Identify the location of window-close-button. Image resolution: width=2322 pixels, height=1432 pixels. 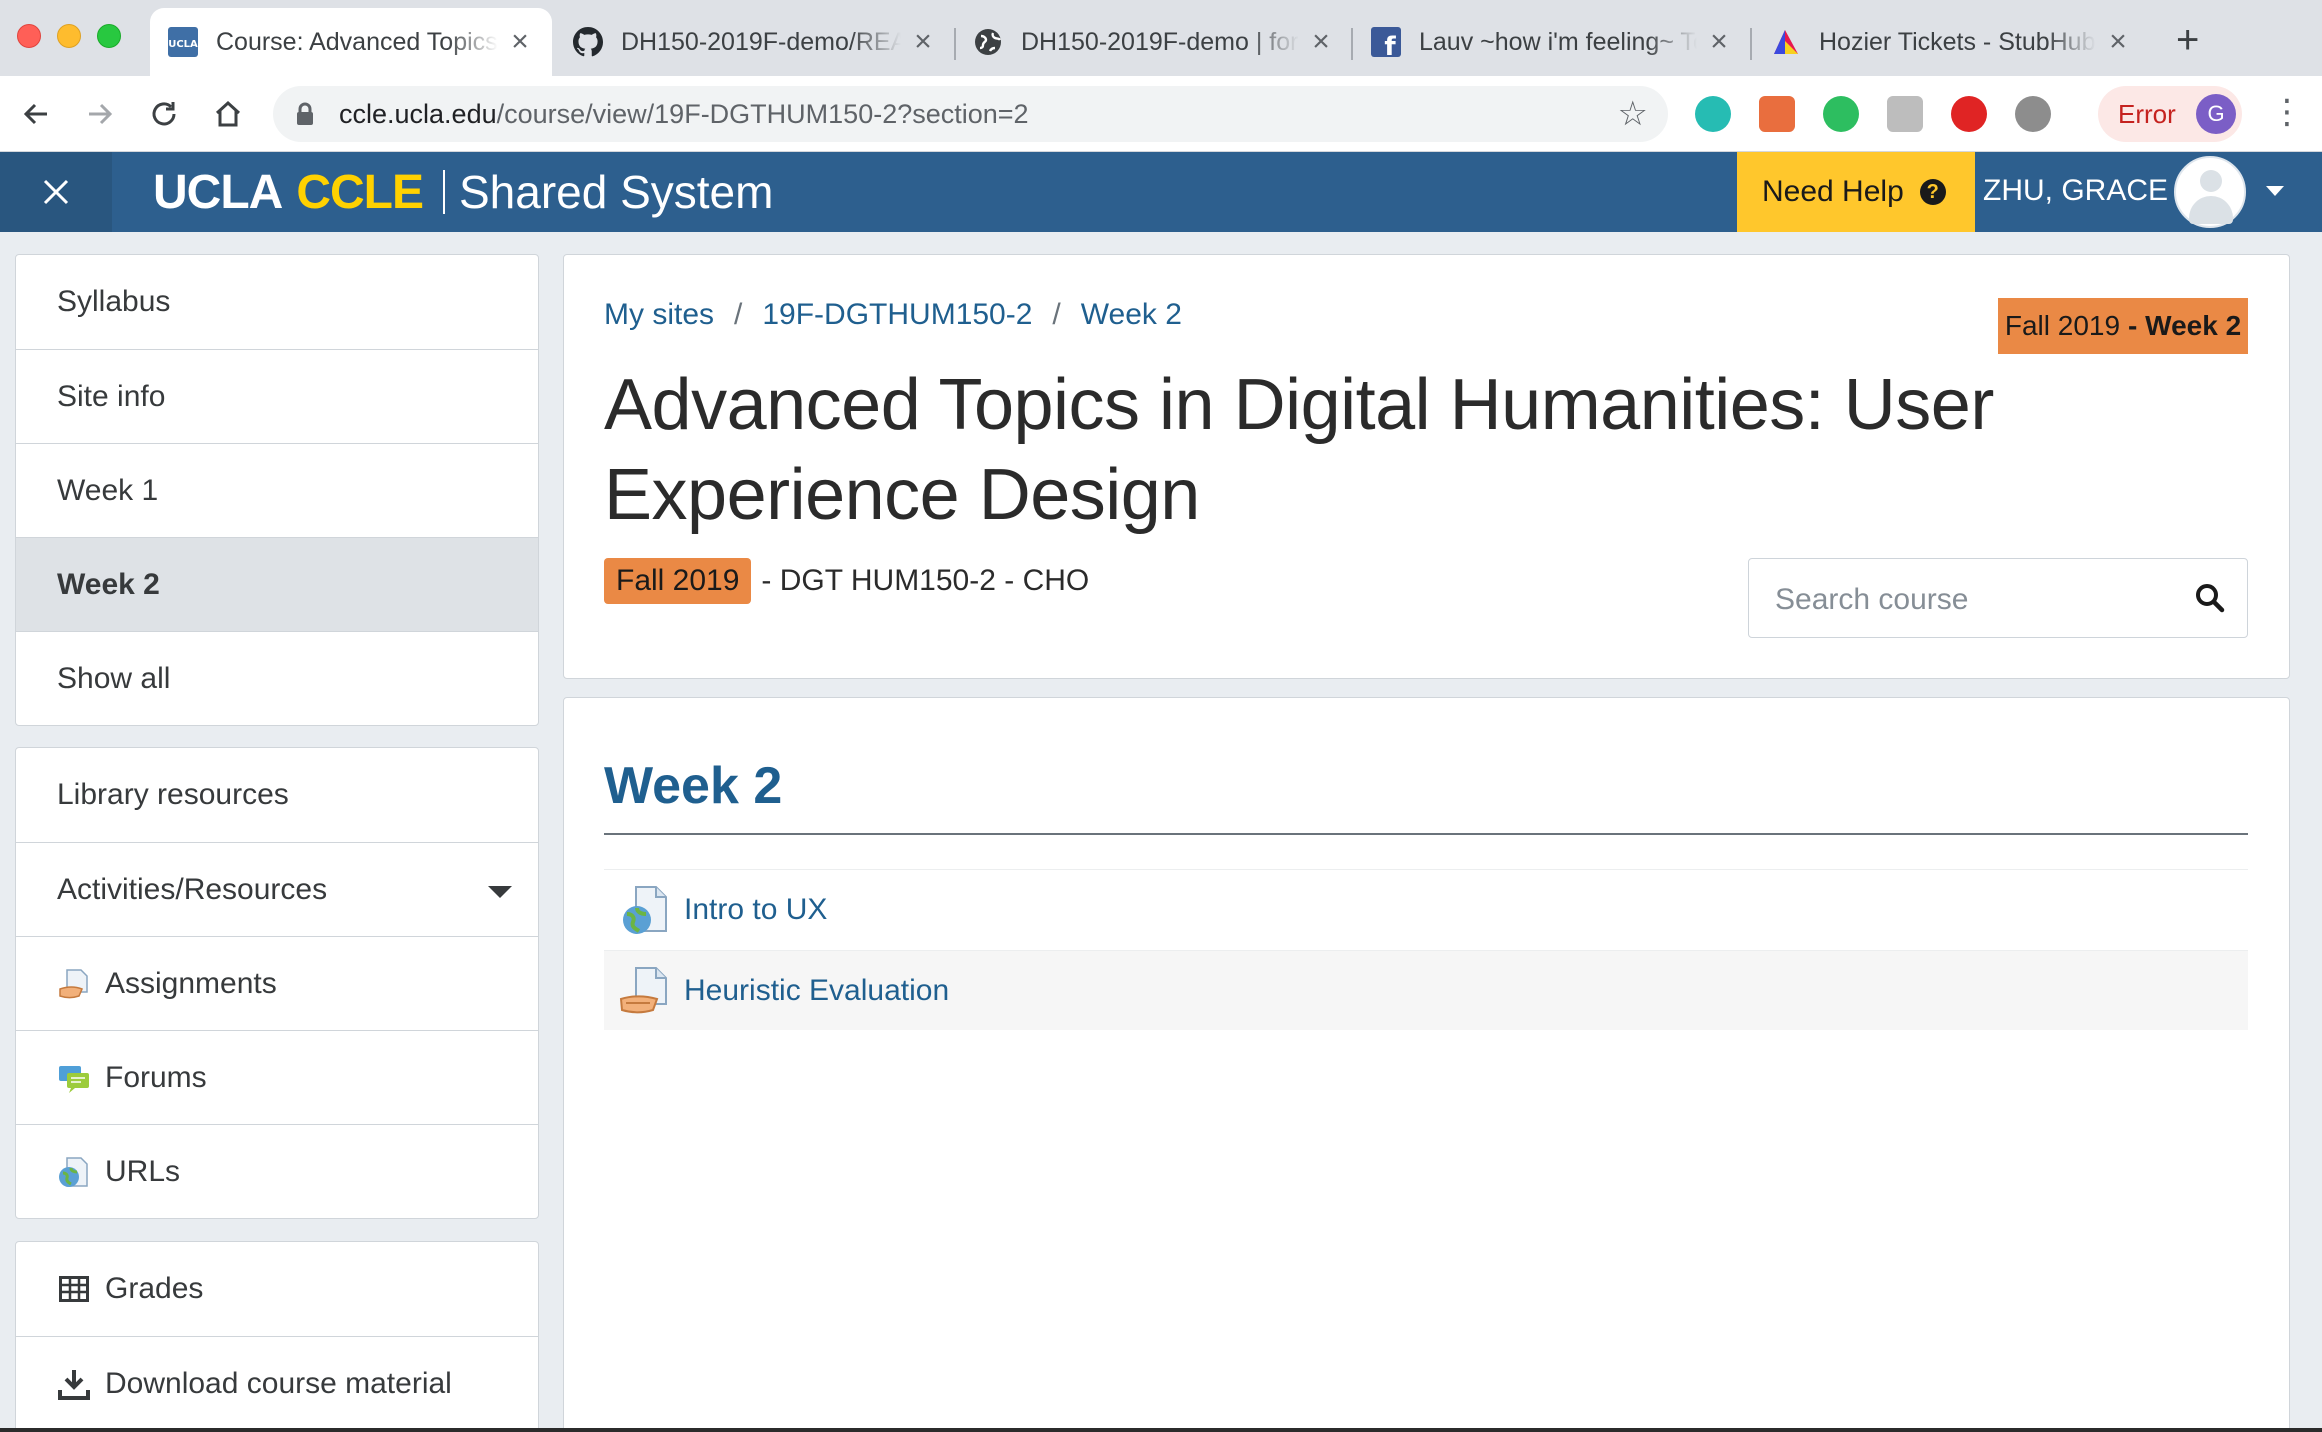
(29, 36).